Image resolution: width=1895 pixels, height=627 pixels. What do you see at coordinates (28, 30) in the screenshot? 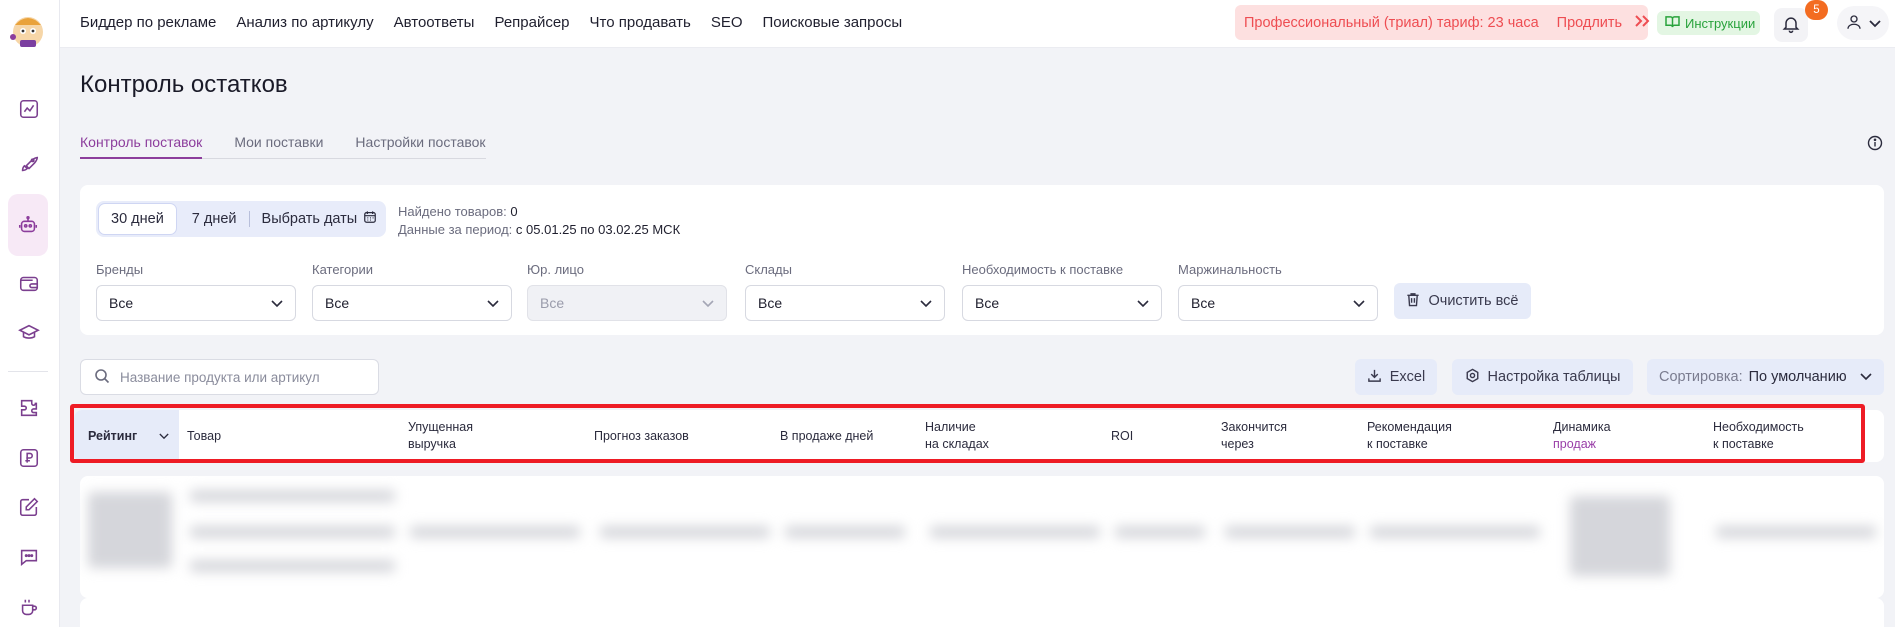
I see `app-logo` at bounding box center [28, 30].